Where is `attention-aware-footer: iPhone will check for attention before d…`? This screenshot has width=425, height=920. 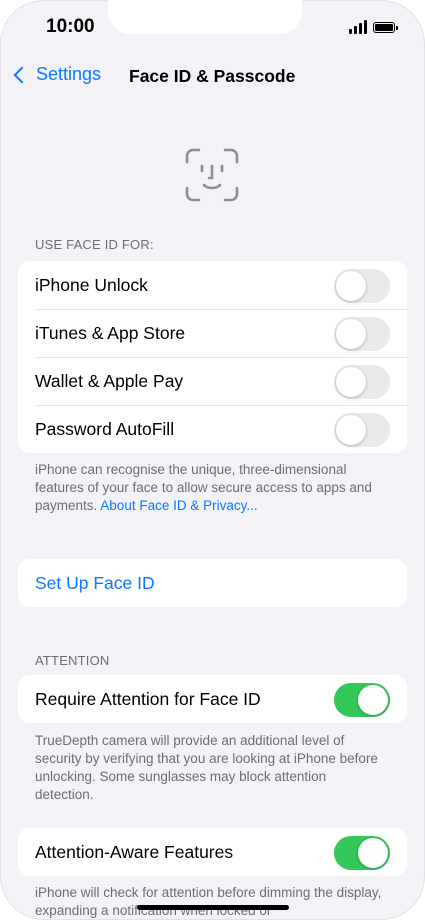
attention-aware-footer: iPhone will check for attention before d… is located at coordinates (208, 901).